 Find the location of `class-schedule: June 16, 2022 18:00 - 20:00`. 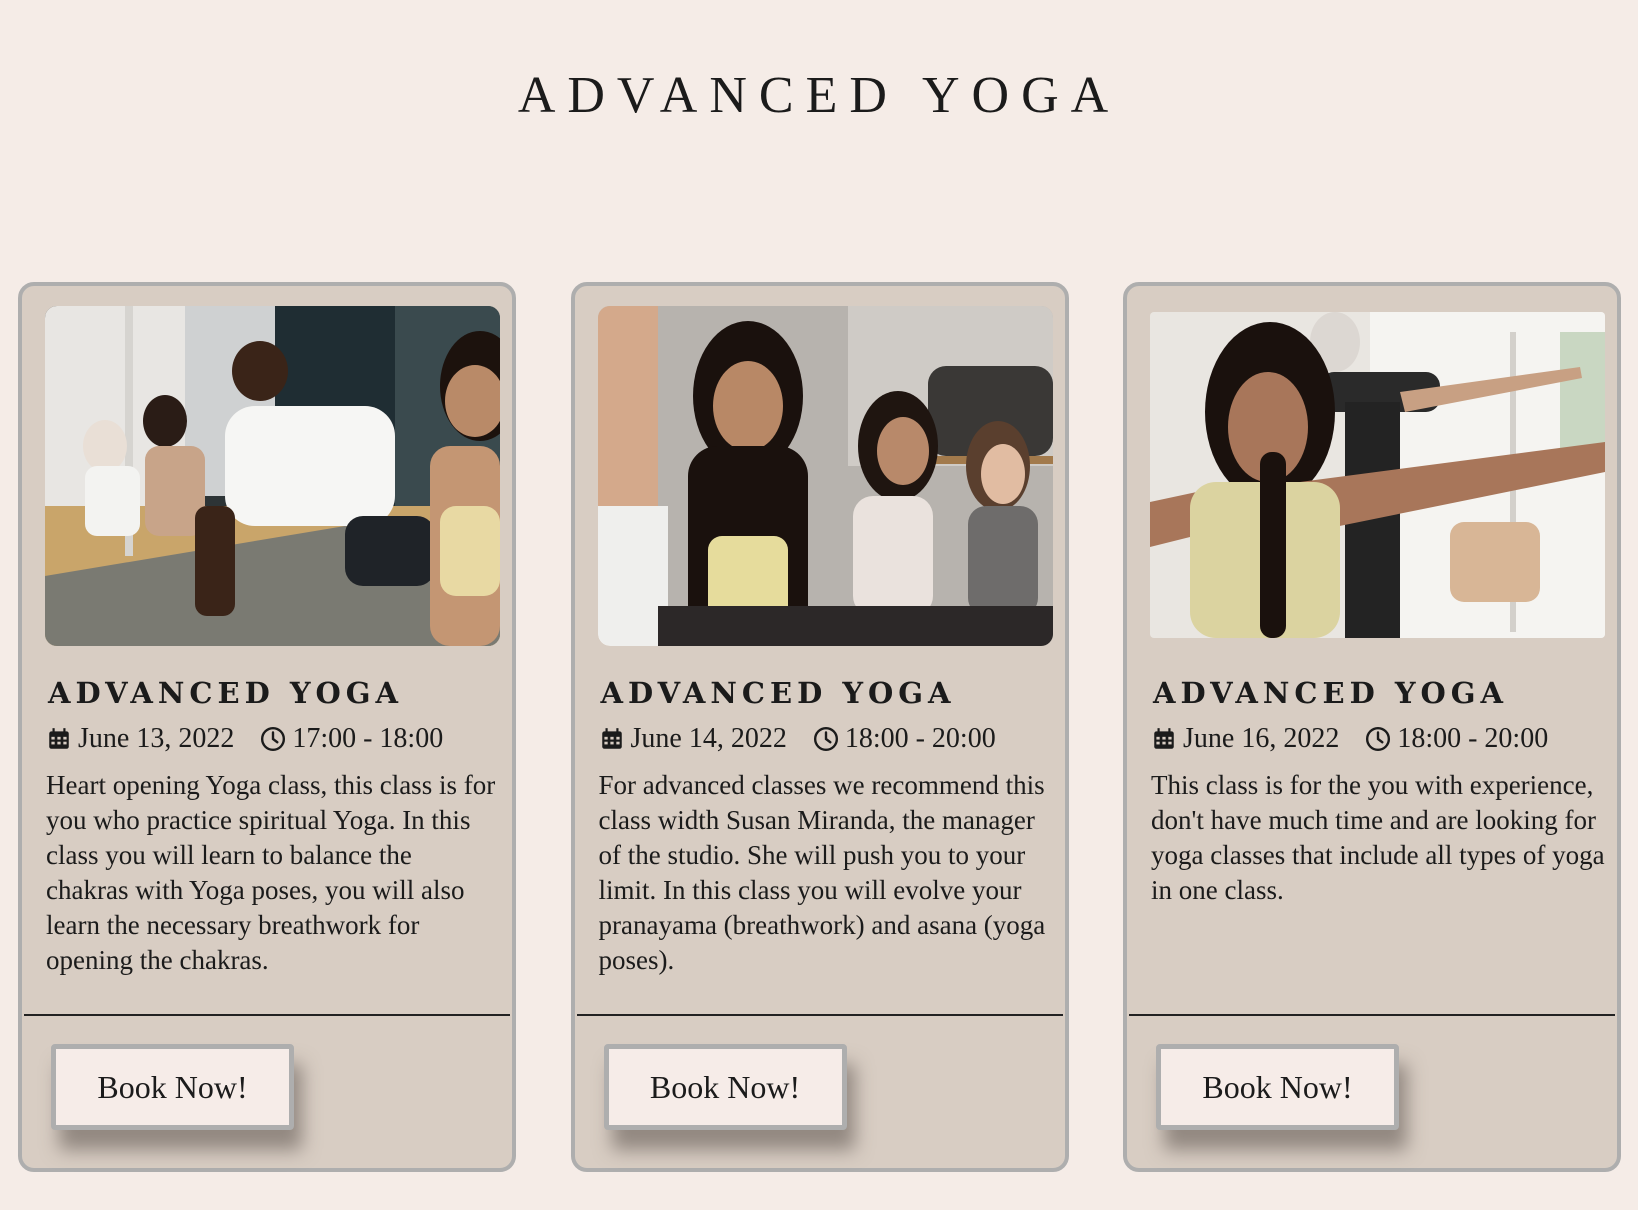

class-schedule: June 16, 2022 18:00 - 20:00 is located at coordinates (1349, 739).